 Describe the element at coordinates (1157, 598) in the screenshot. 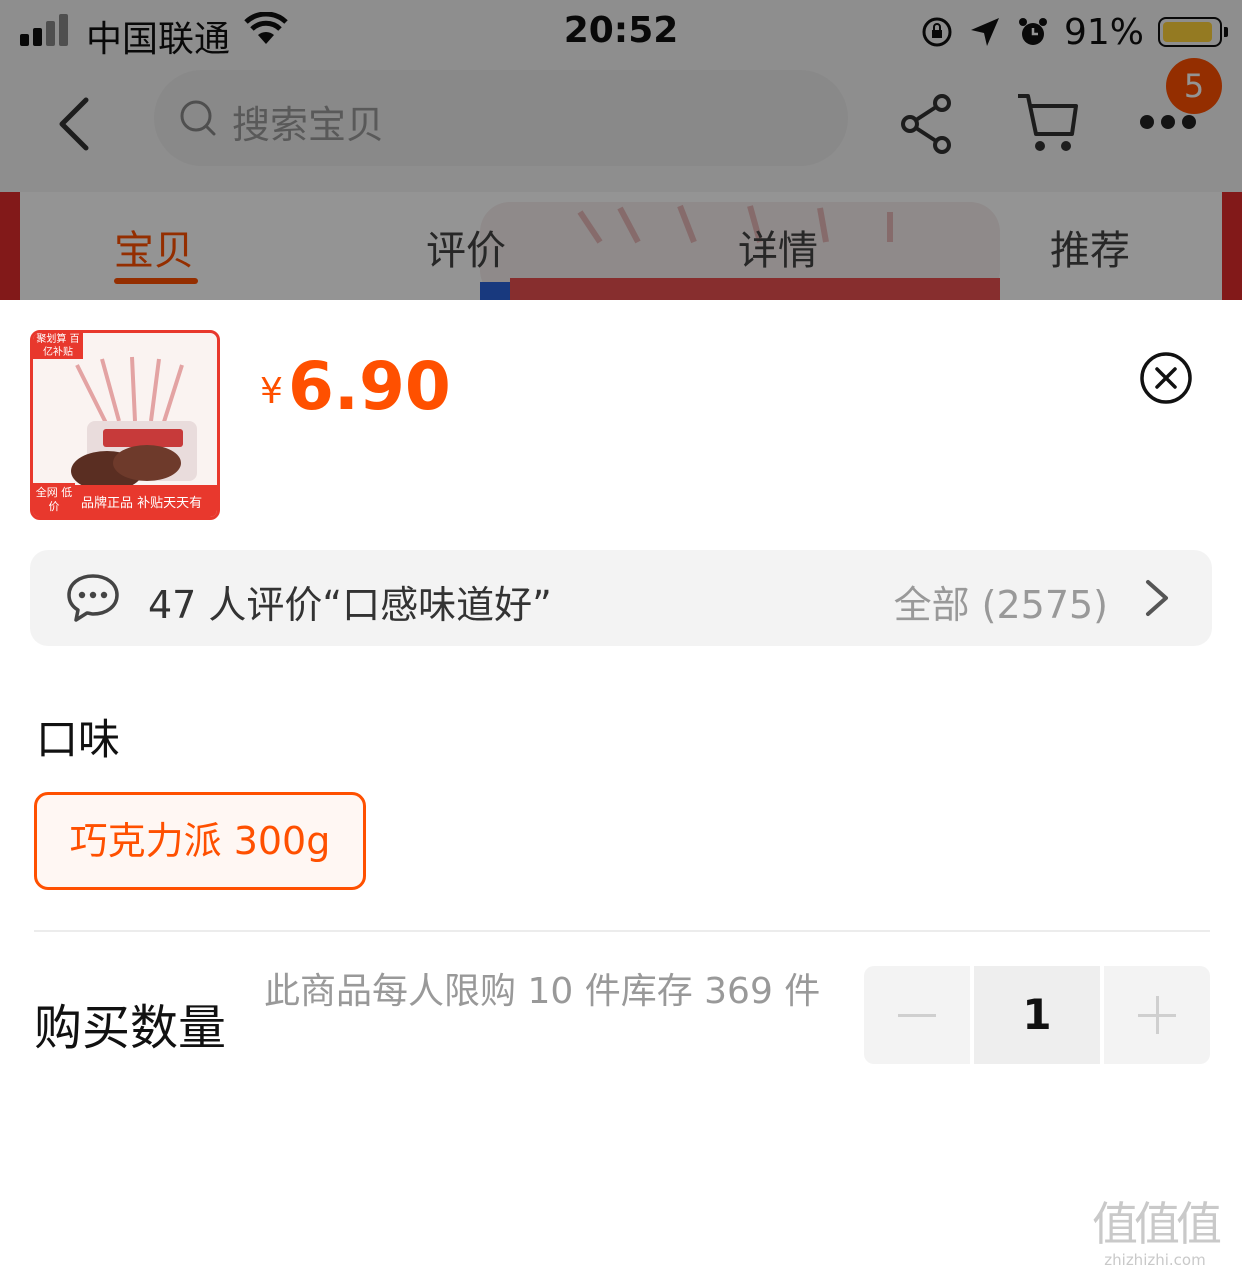

I see `chevron-right-icon` at that location.